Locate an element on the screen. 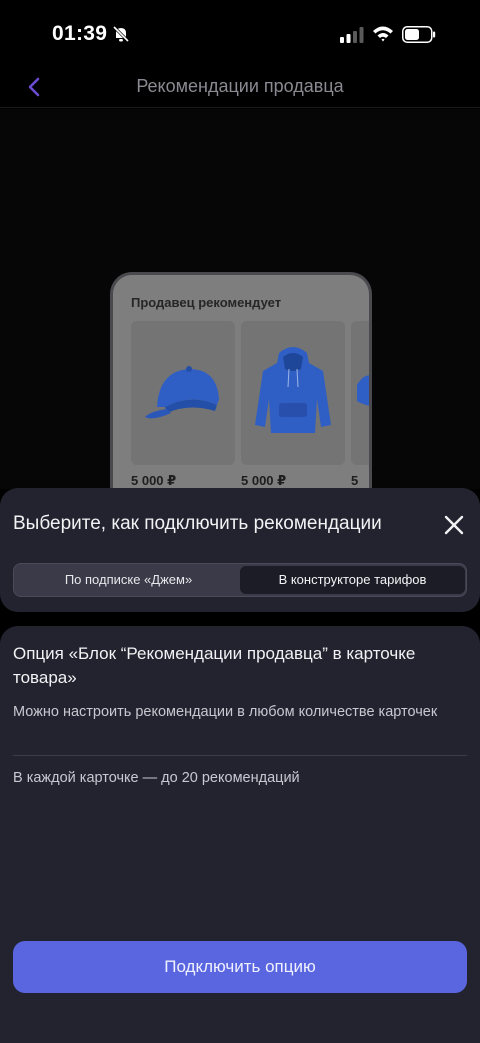  status-time: 01:39 is located at coordinates (80, 33).